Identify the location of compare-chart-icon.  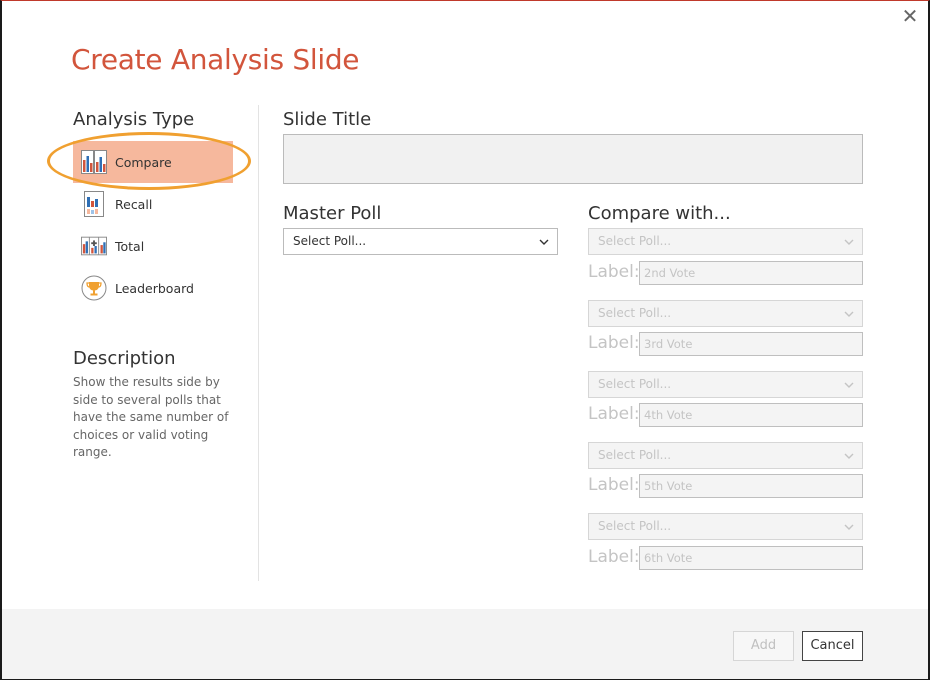
(94, 162).